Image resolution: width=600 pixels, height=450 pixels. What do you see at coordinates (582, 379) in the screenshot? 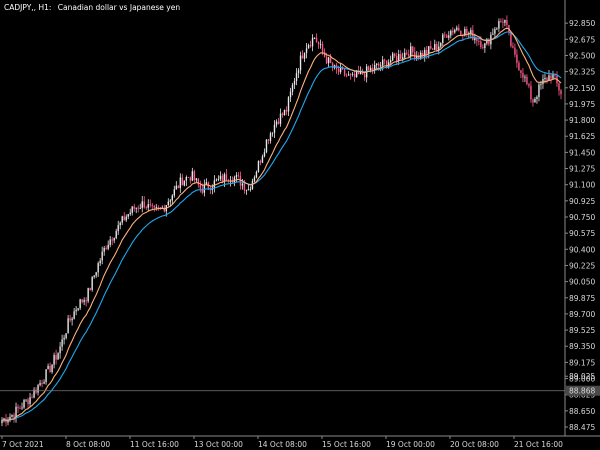
I see `price-tick-label: 89.000` at bounding box center [582, 379].